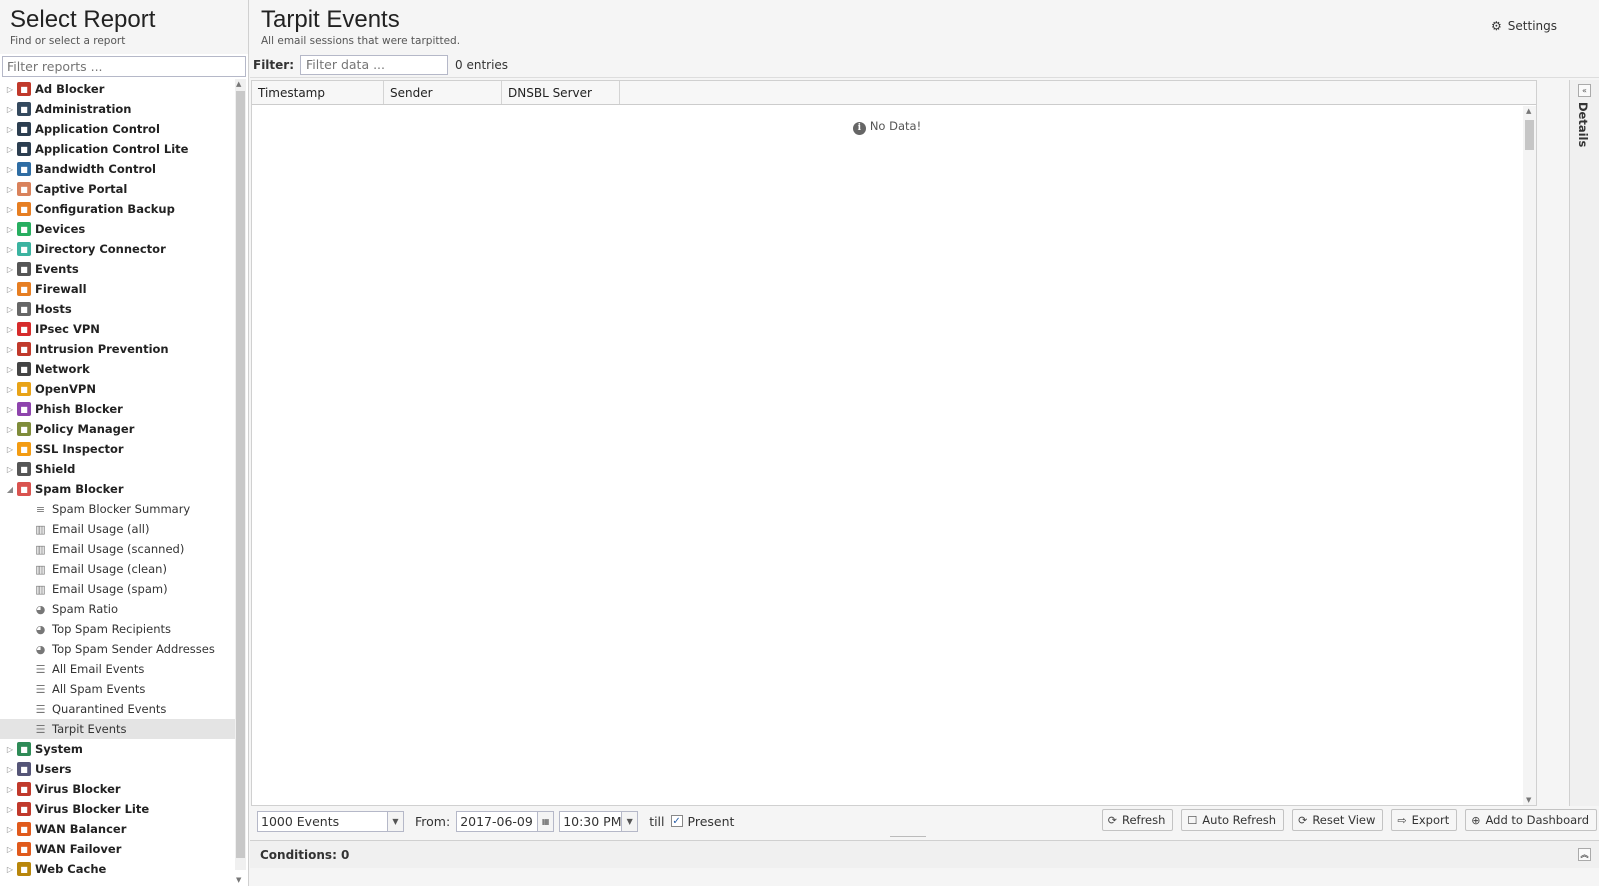 The height and width of the screenshot is (886, 1599). Describe the element at coordinates (1529, 135) in the screenshot. I see `grid-scrollbar-thumb` at that location.